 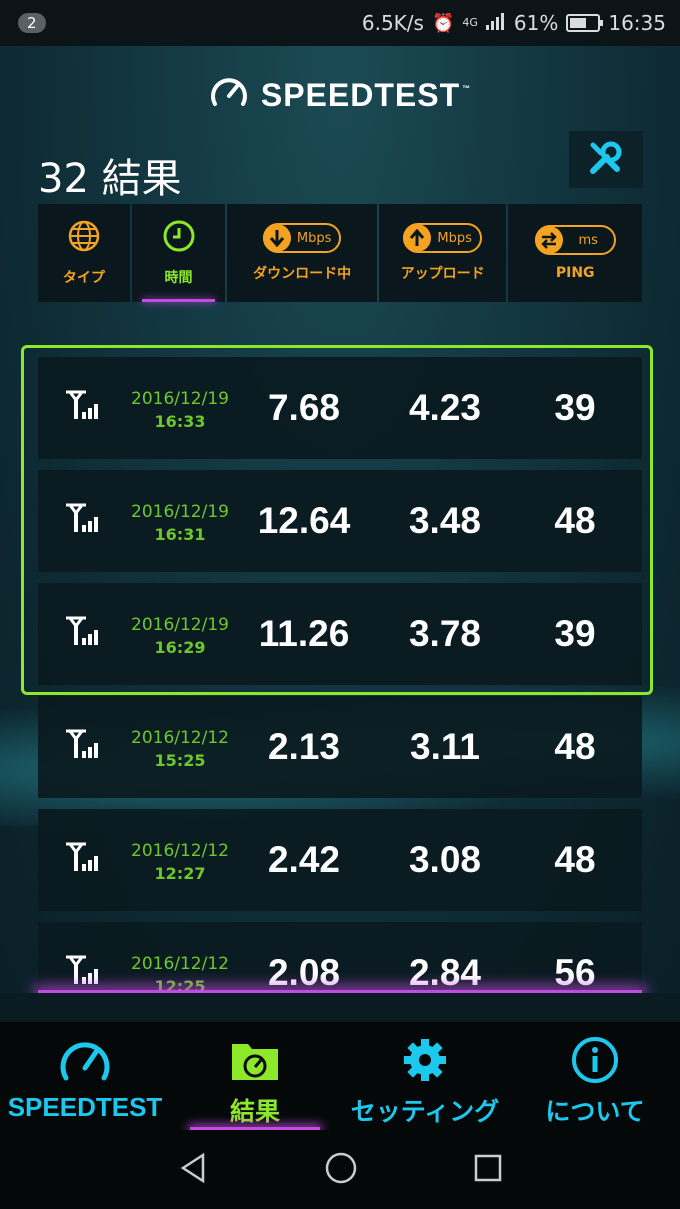 What do you see at coordinates (425, 1111) in the screenshot?
I see `nav-settings-label: セッティング` at bounding box center [425, 1111].